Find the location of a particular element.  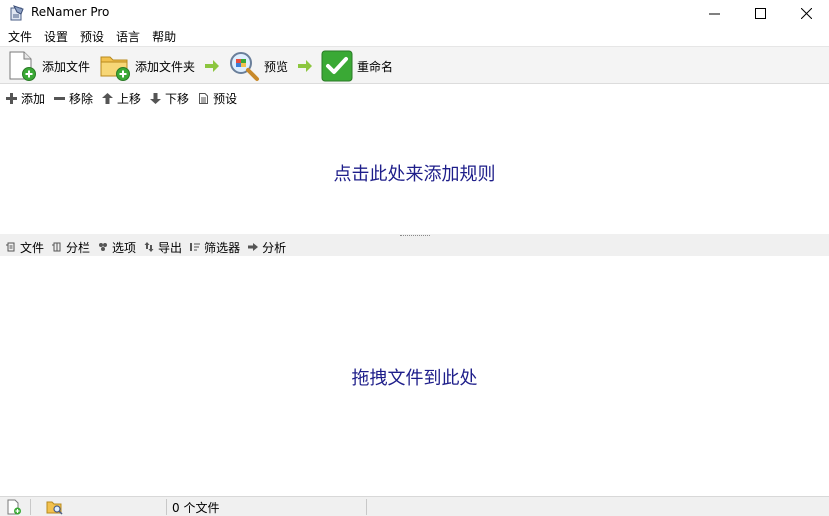

export-menu-label: 导出 is located at coordinates (170, 247).